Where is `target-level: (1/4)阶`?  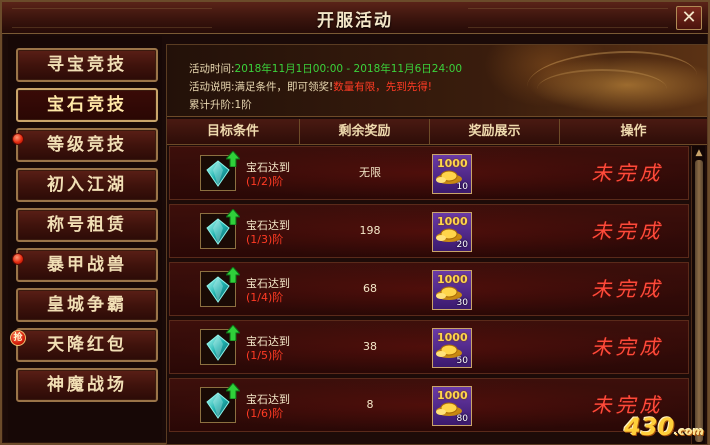
target-level: (1/4)阶 is located at coordinates (265, 297).